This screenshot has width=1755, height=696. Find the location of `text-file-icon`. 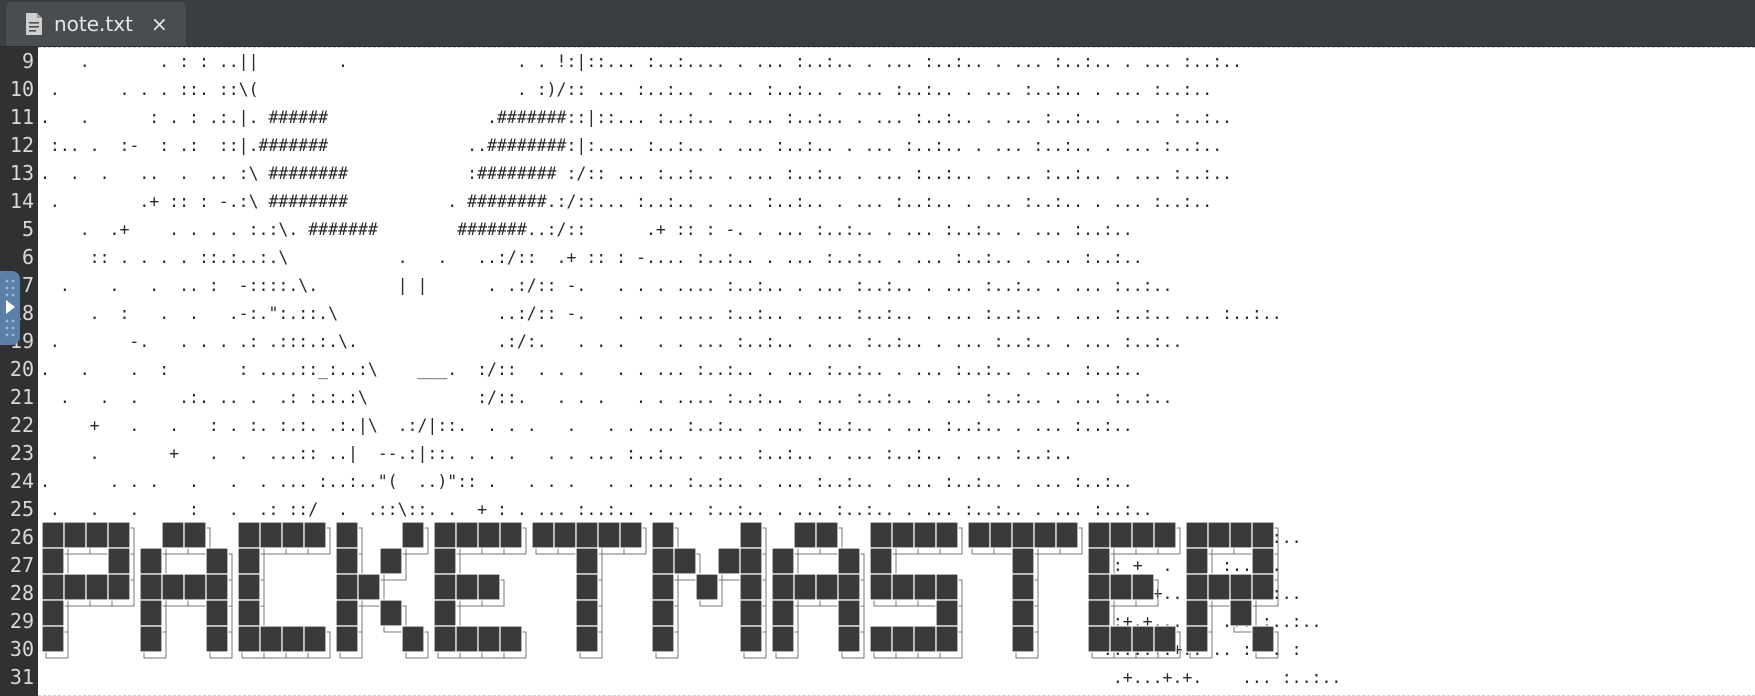

text-file-icon is located at coordinates (34, 24).